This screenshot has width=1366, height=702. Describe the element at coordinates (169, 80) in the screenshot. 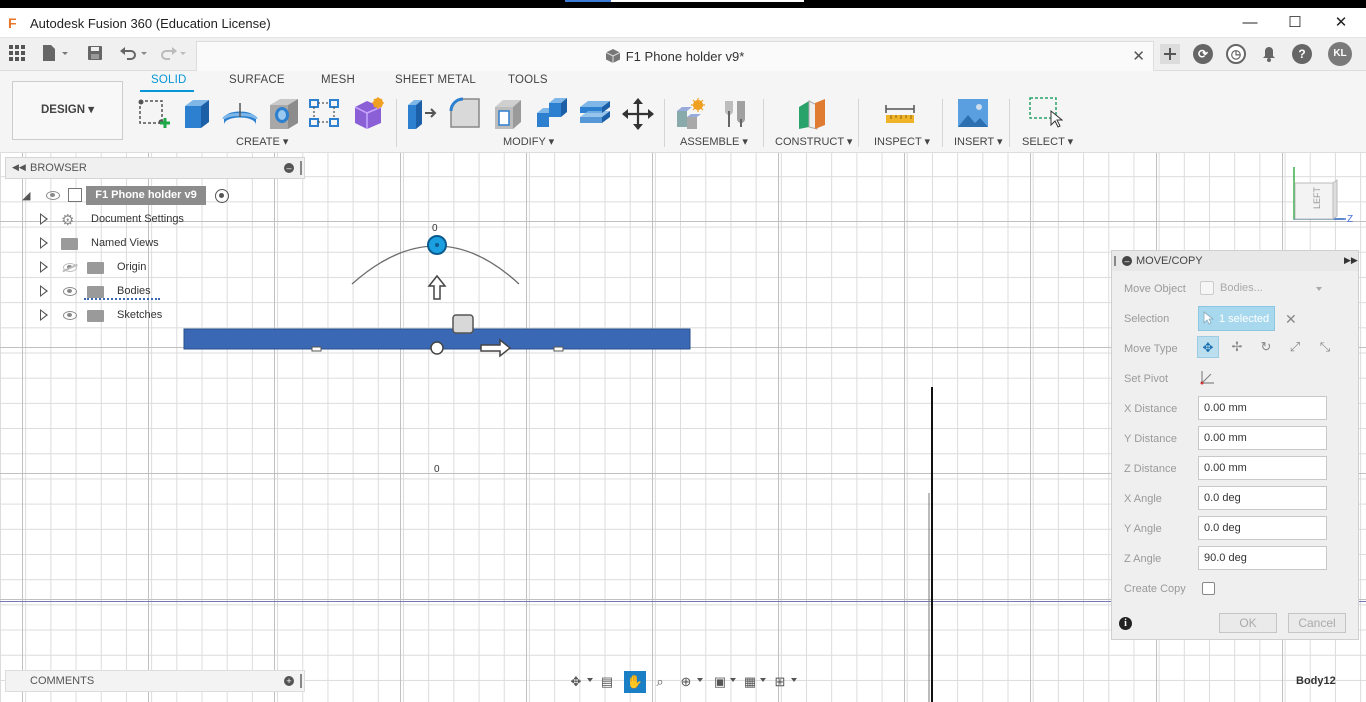

I see `tab-solid: SOLID` at that location.